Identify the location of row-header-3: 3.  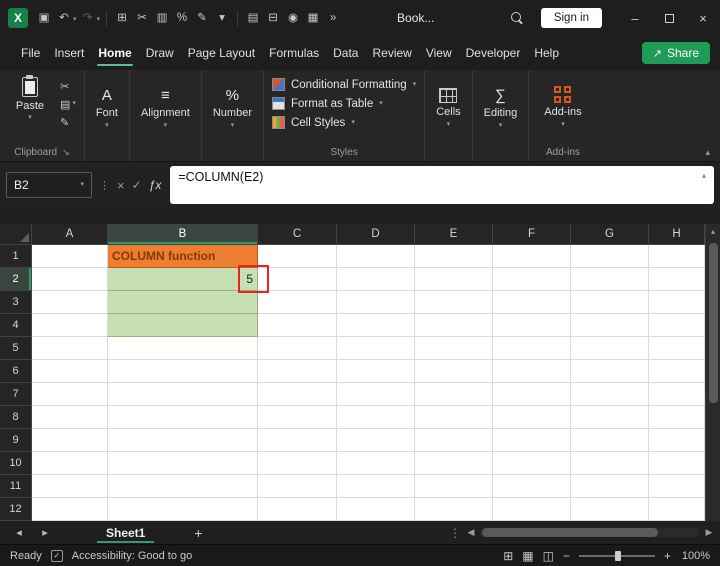
(16, 302).